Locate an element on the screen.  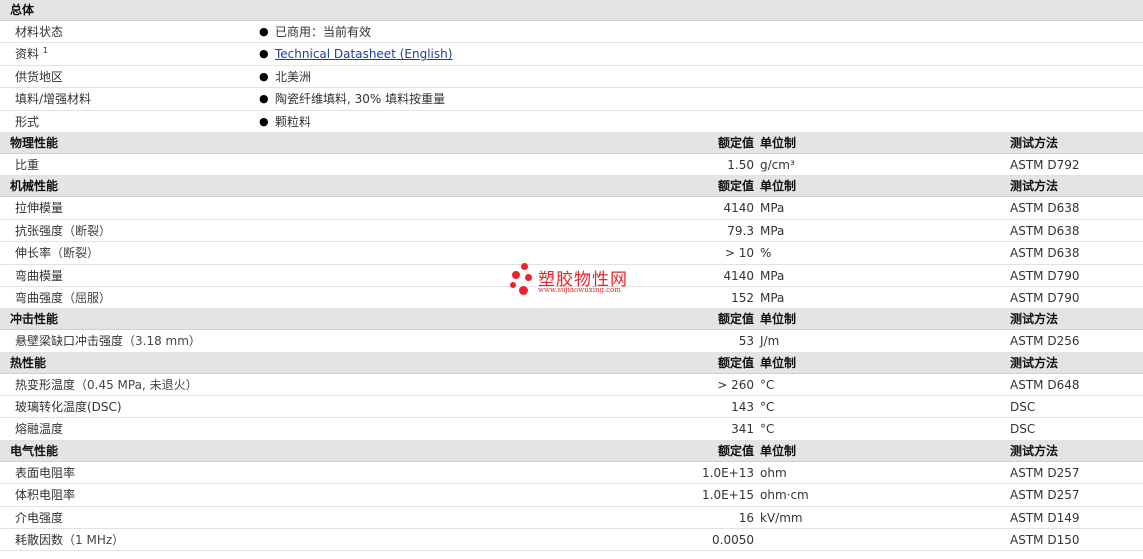
general-label: 材料状态 is located at coordinates (39, 32).